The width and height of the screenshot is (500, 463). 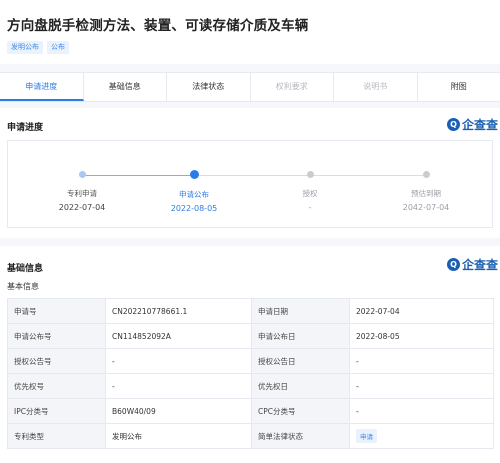 I want to click on tag-invention-publication: 发明公布, so click(x=25, y=47).